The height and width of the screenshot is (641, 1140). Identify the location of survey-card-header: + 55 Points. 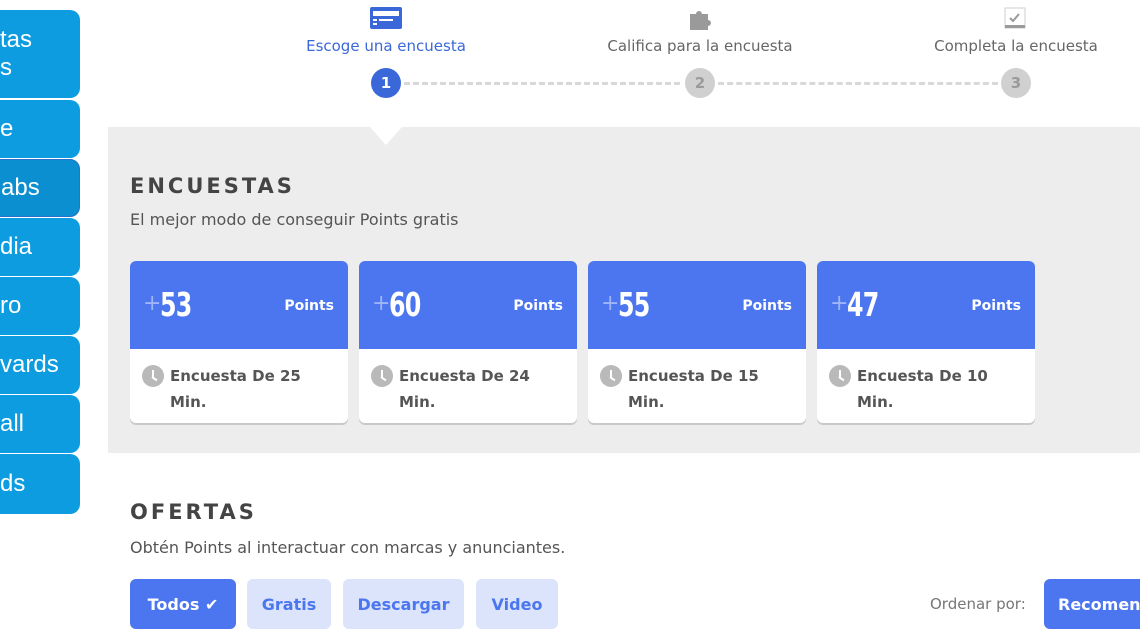
(697, 305).